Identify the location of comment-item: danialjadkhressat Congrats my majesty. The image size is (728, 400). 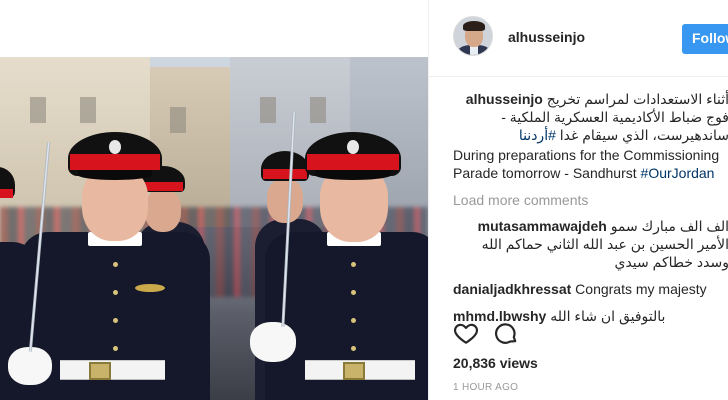
(590, 289).